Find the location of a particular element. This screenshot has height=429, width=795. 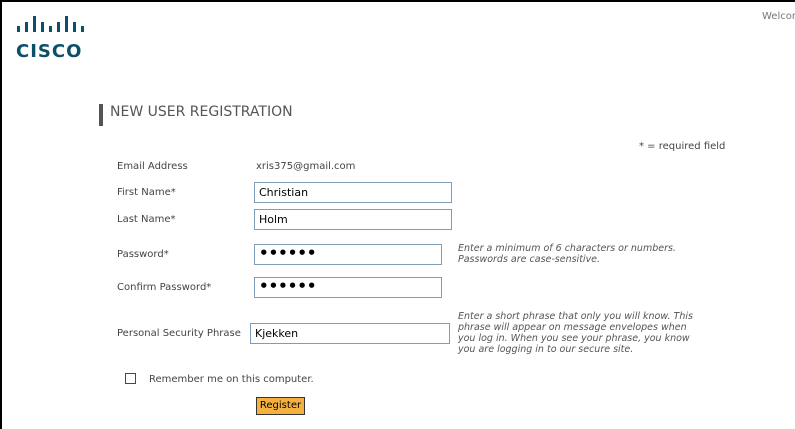

security-phrase-hint-line: you are logging in to our secure site. is located at coordinates (546, 349).